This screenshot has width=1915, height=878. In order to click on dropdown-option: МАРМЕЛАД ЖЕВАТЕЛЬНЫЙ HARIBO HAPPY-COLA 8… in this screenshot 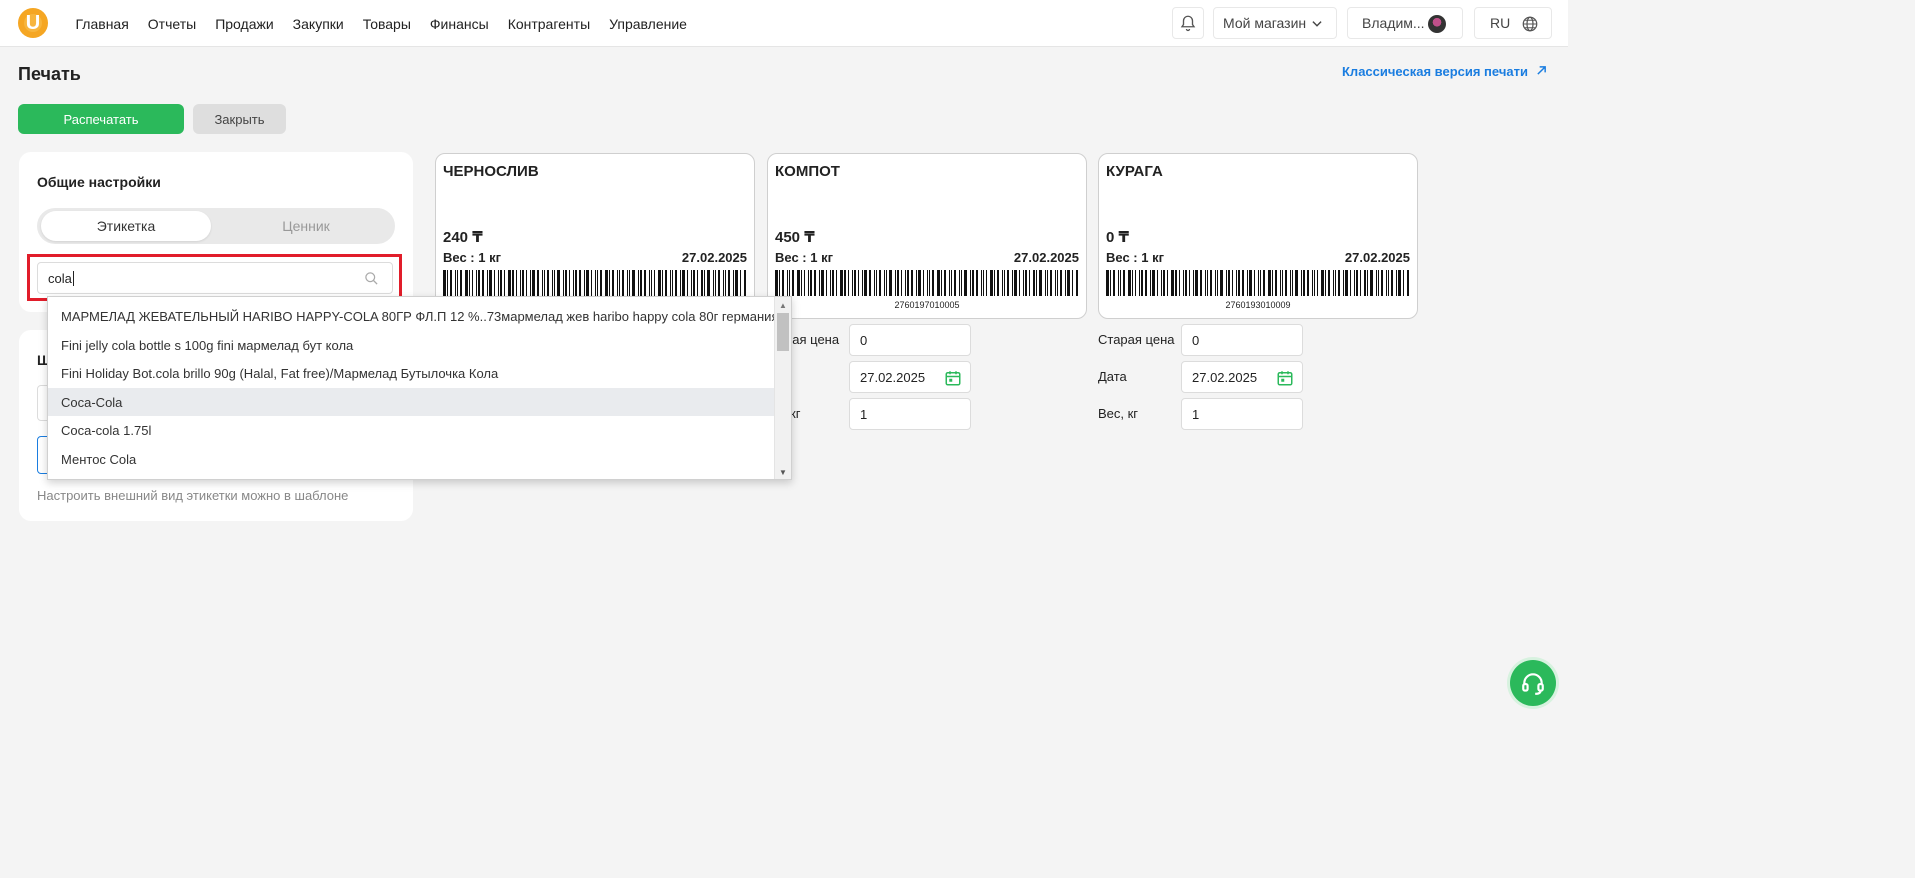, I will do `click(413, 316)`.